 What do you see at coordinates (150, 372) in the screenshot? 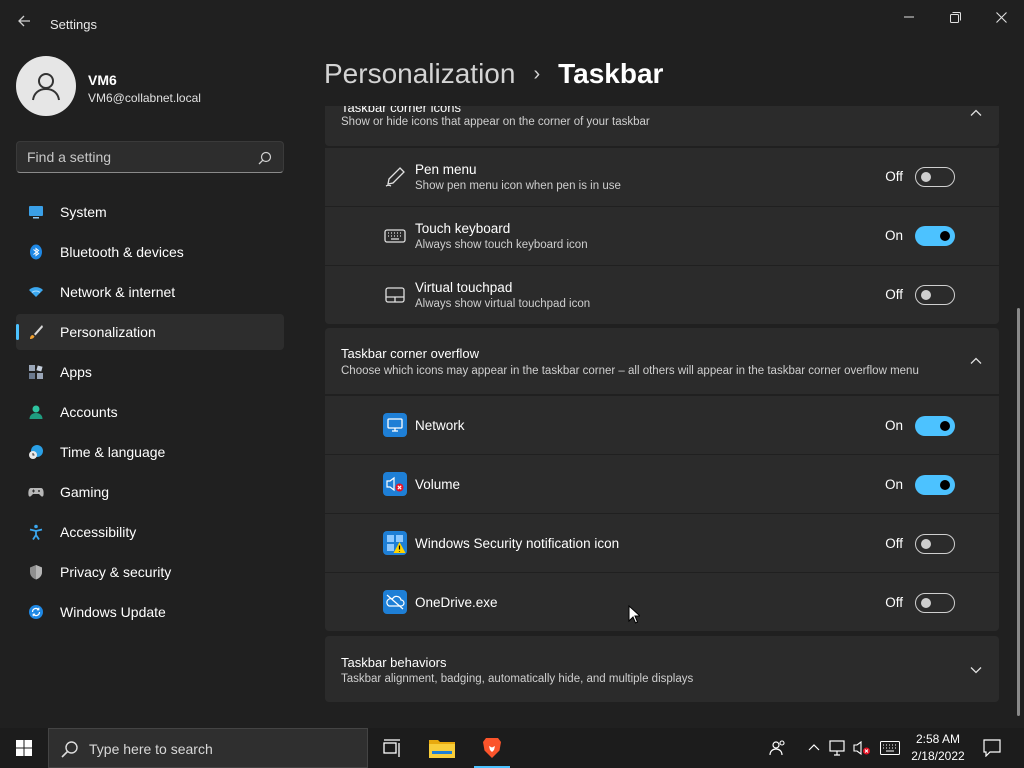
I see `sidebar-item-apps: Apps` at bounding box center [150, 372].